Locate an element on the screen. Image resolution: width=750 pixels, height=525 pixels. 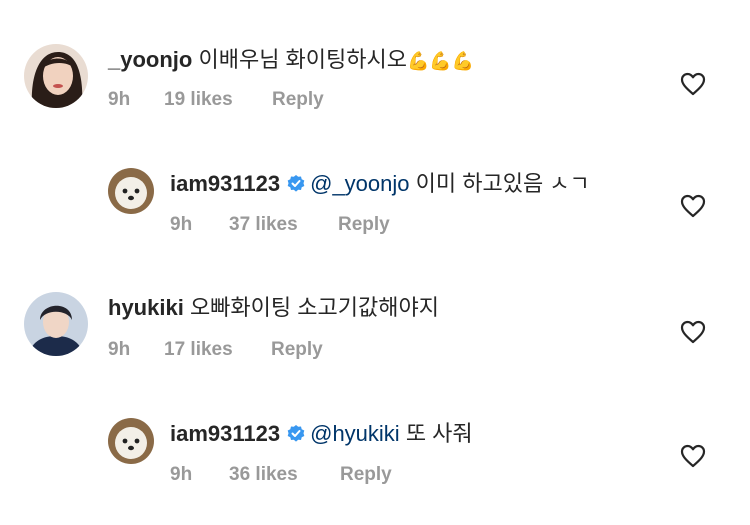
comment-line: _yoonjo 이배우님 화이팅하시오💪💪💪 is located at coordinates (291, 60).